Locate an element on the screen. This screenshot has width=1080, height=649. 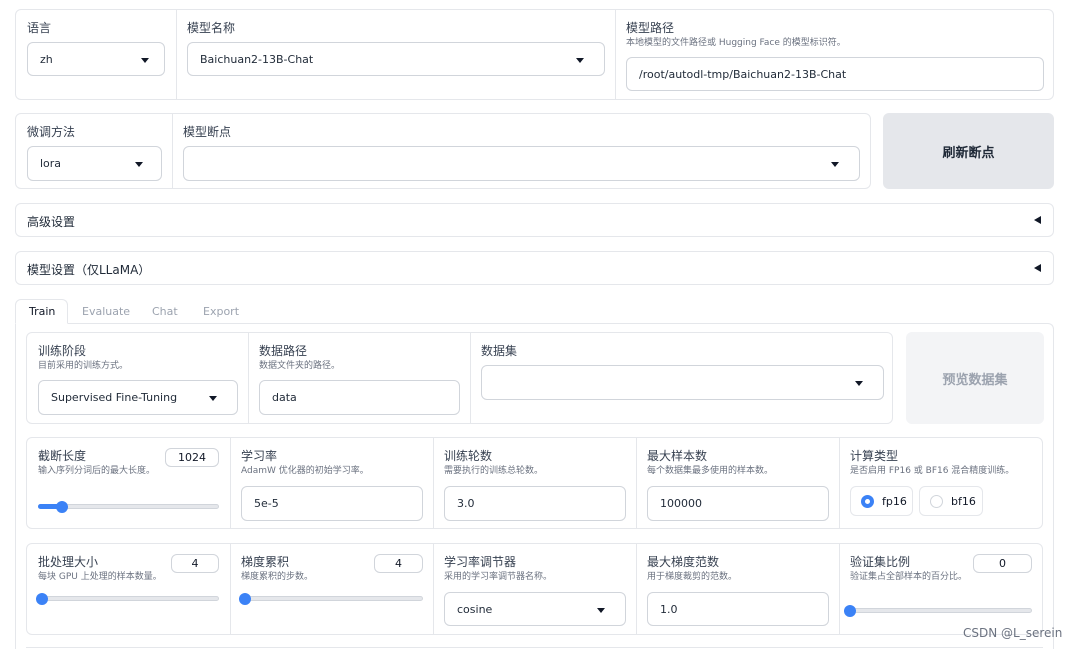
cutoff-len-slider-thumb is located at coordinates (61, 507).